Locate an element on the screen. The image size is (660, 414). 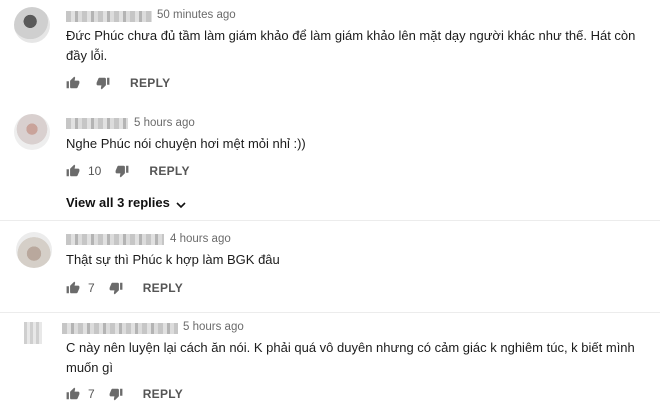
comment-time: 50 minutes ago is located at coordinates (196, 15).